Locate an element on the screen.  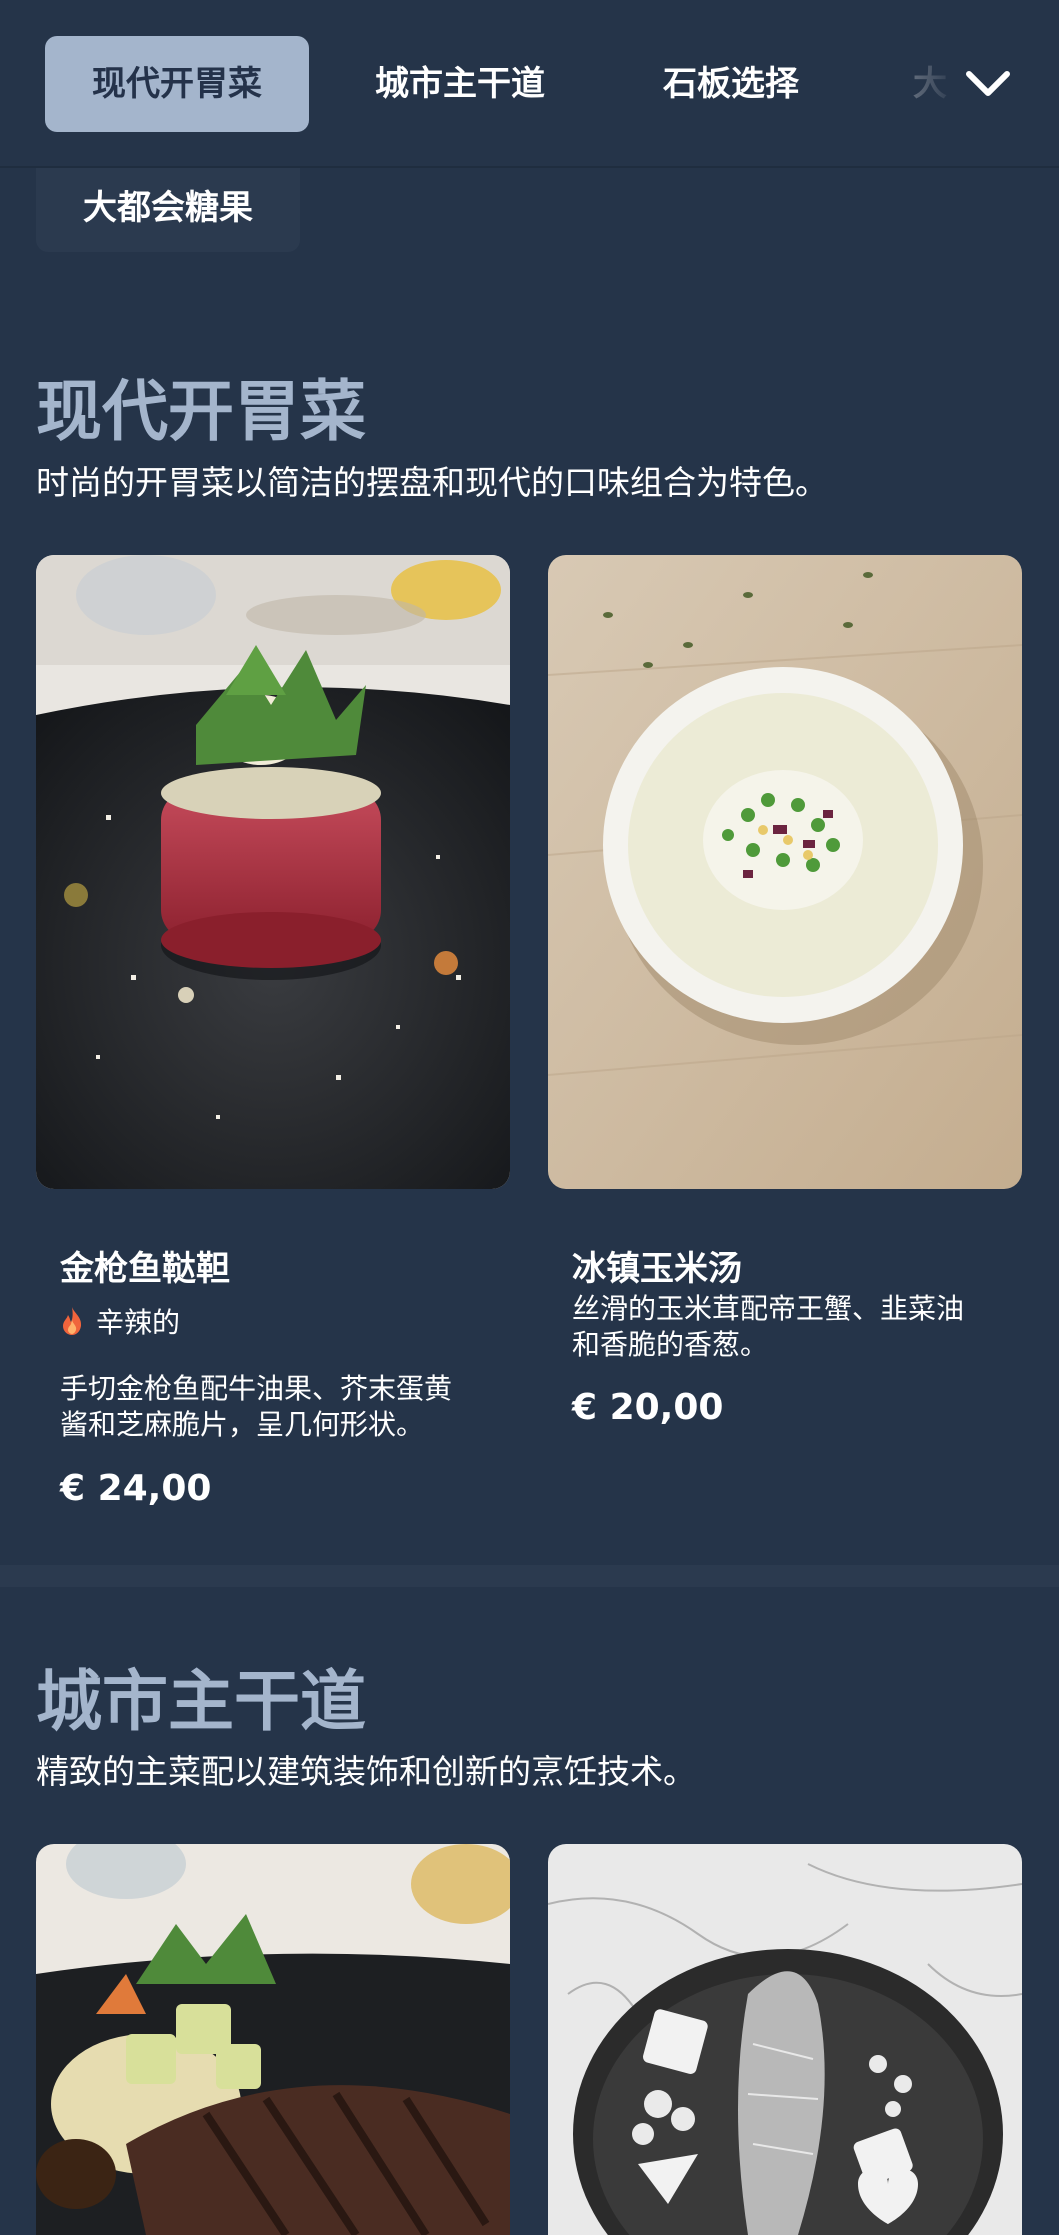
category-chip-label: 大都会糖果 is located at coordinates (168, 208).